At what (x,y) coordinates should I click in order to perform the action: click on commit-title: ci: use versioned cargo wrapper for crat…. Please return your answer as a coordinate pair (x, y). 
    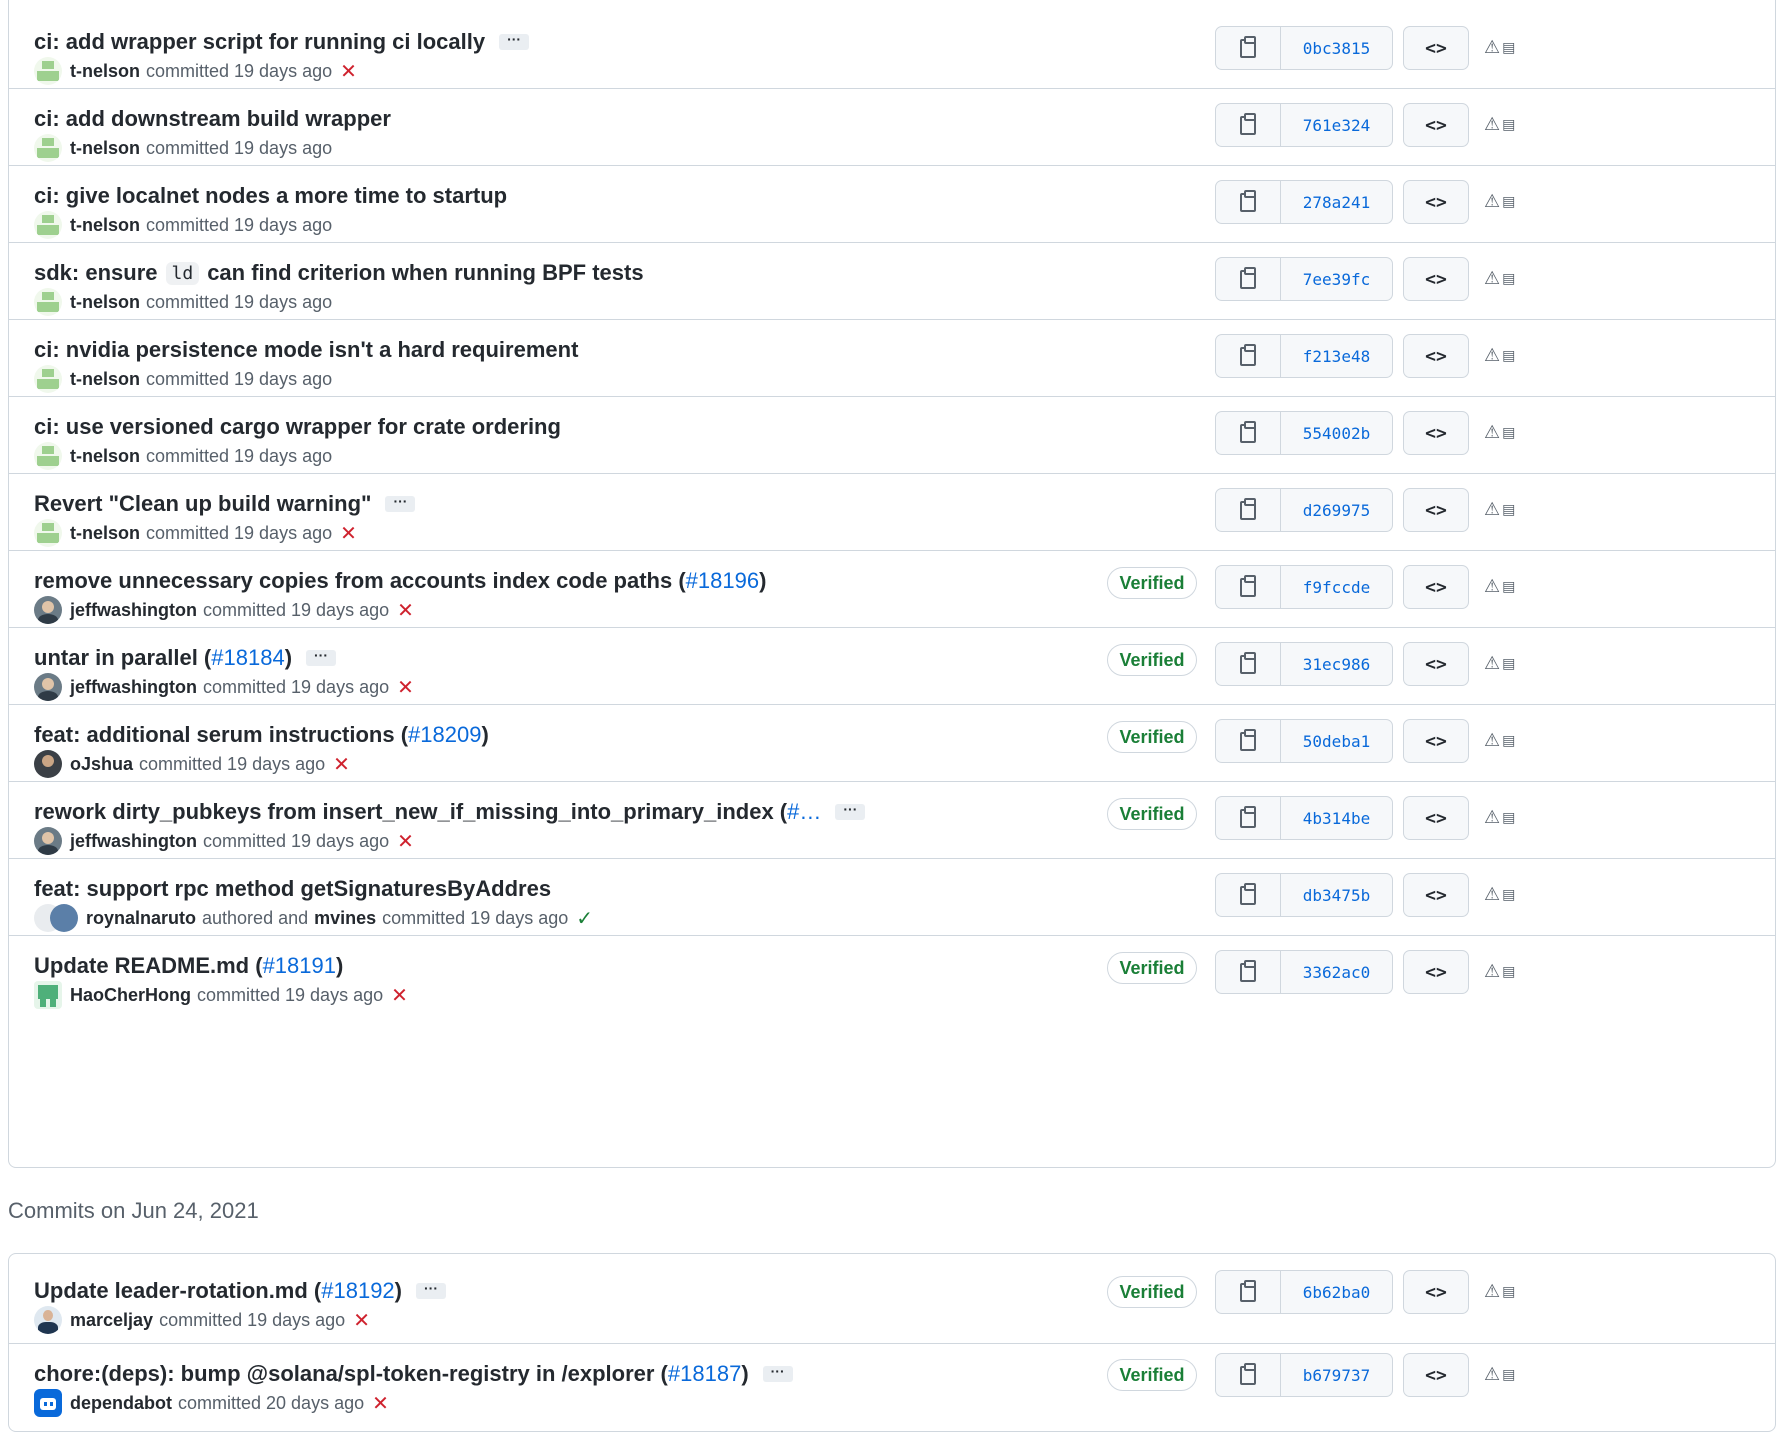
    Looking at the image, I should click on (297, 427).